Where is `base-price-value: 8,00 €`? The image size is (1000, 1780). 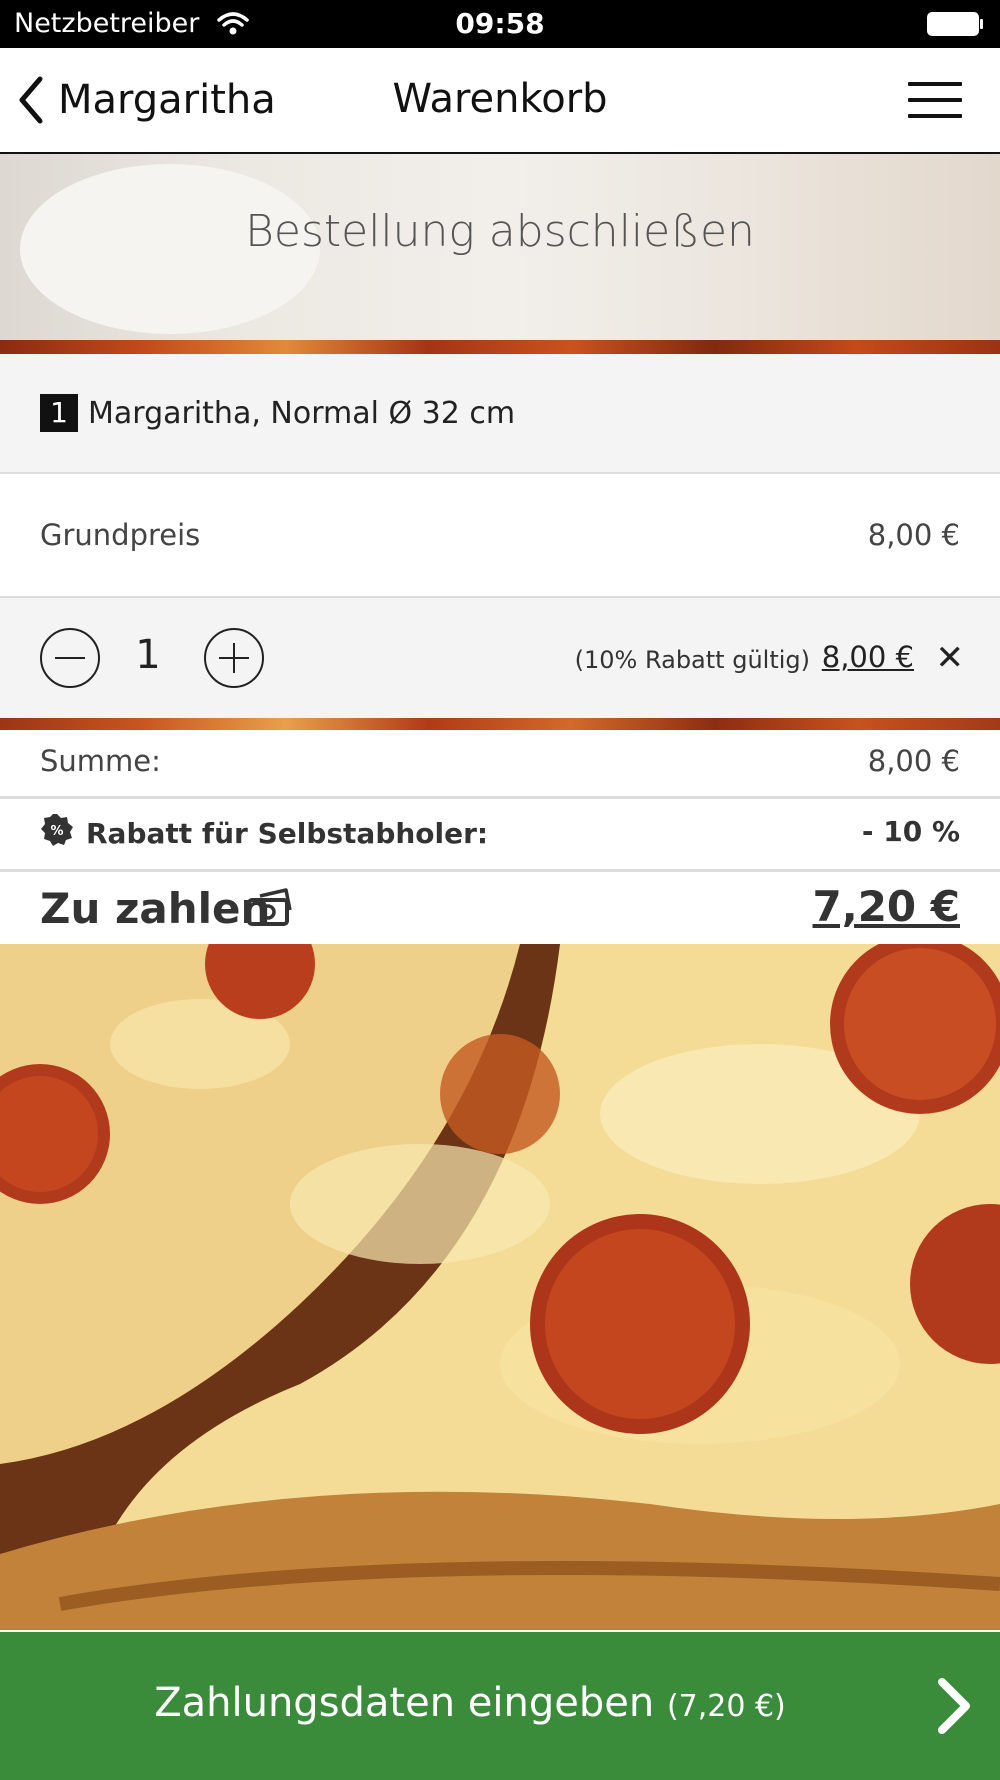
base-price-value: 8,00 € is located at coordinates (913, 535).